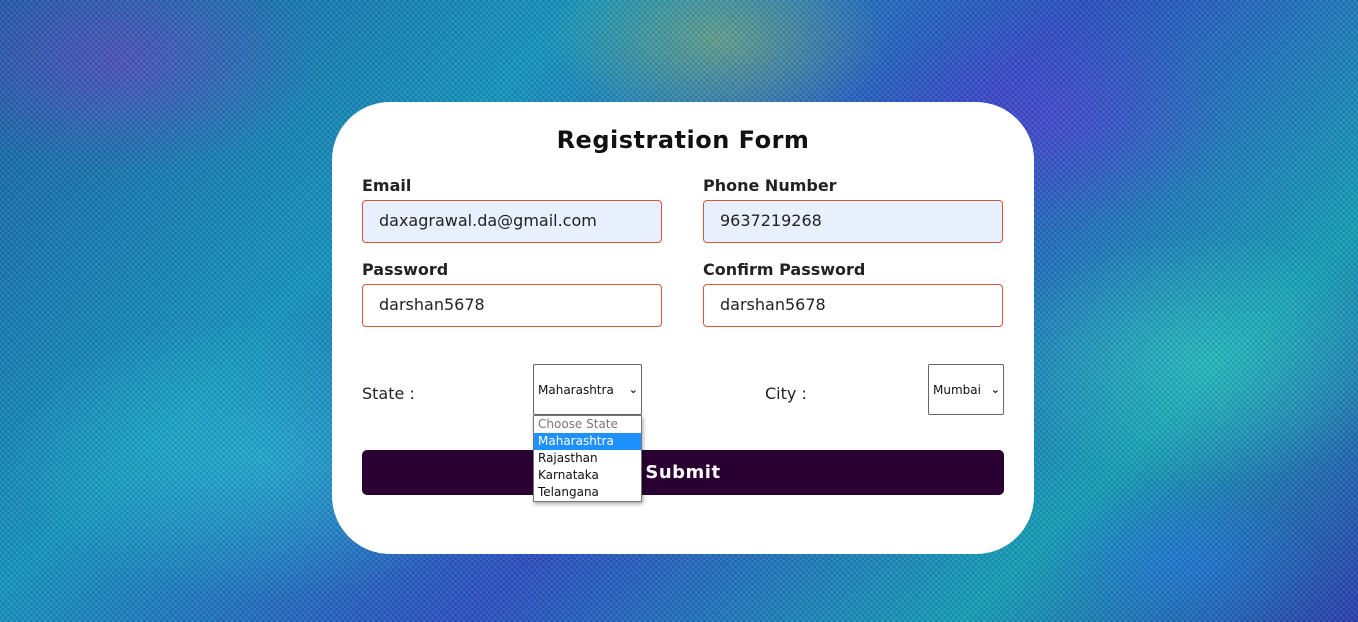  What do you see at coordinates (587, 475) in the screenshot?
I see `state-option: Karnataka` at bounding box center [587, 475].